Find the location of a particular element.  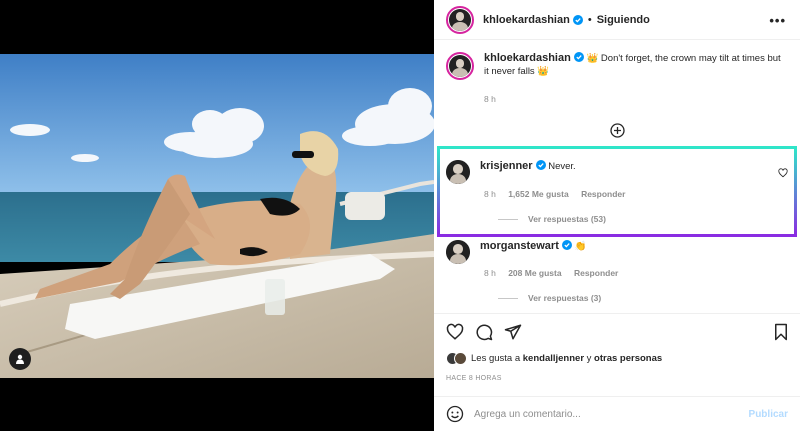

plus-circle-icon is located at coordinates (617, 130).